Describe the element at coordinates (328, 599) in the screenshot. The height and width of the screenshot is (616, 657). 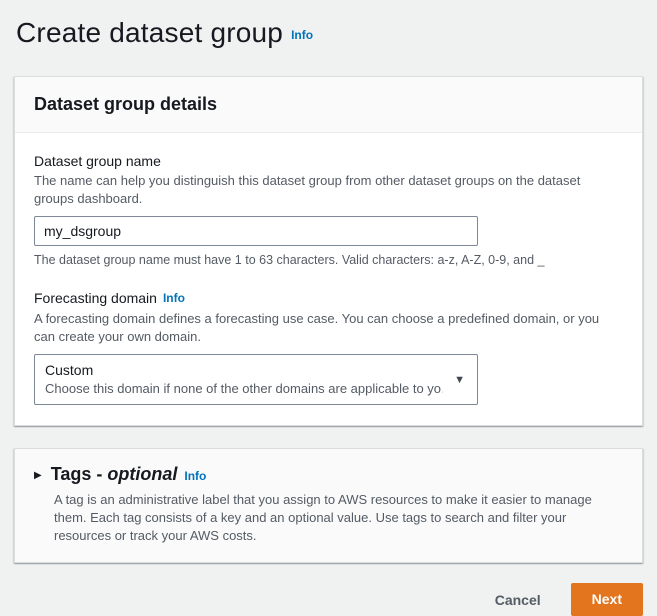
I see `footer-actions: Cancel Next` at that location.